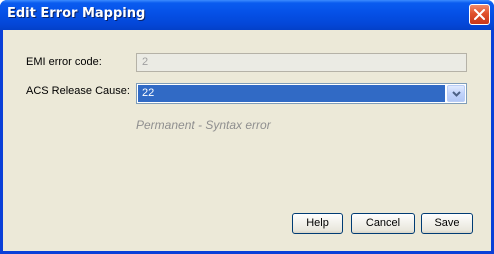  What do you see at coordinates (291, 93) in the screenshot?
I see `acs-release-cause-value: 22` at bounding box center [291, 93].